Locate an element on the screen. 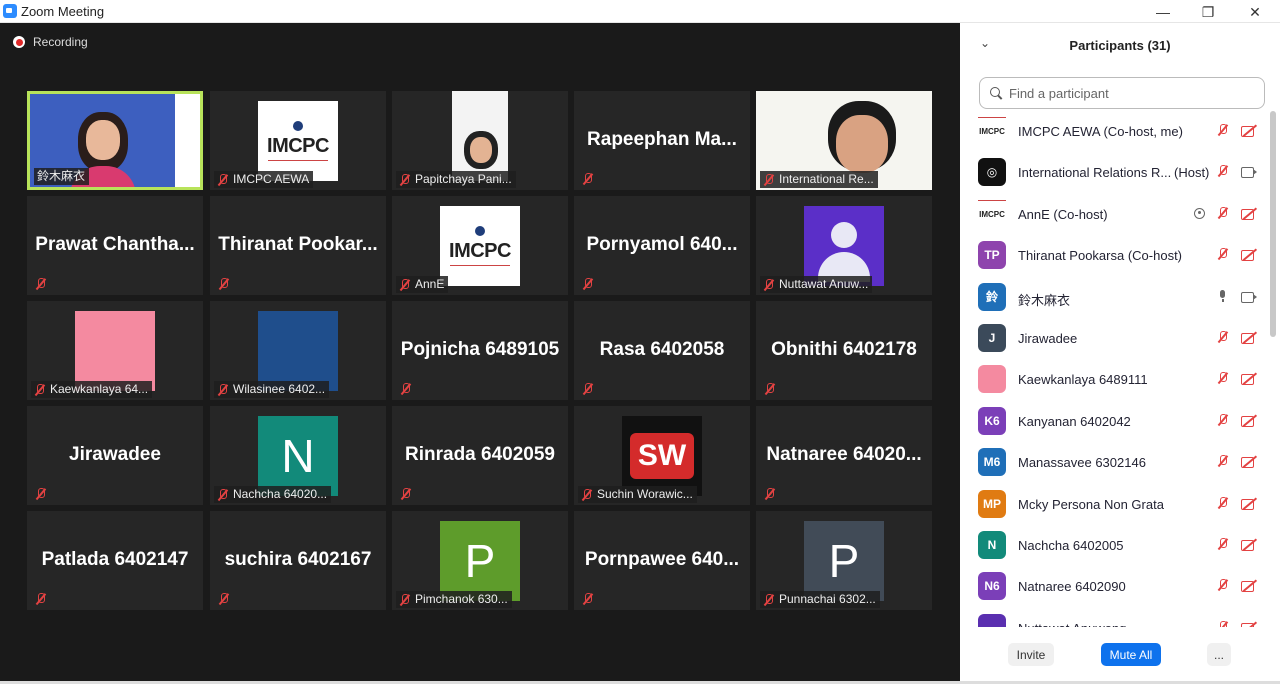 The width and height of the screenshot is (1280, 684). profile-picture: SW is located at coordinates (662, 456).